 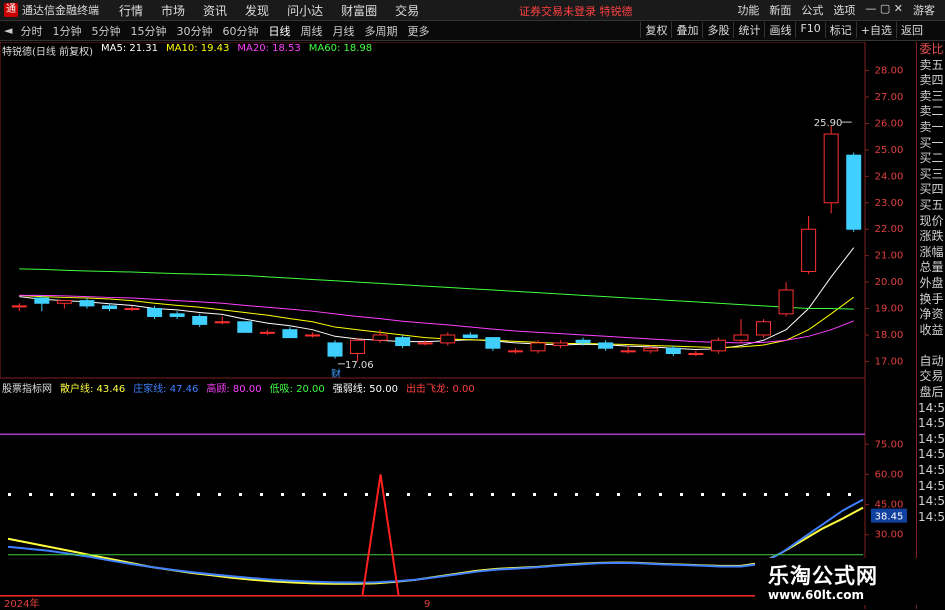 What do you see at coordinates (931, 50) in the screenshot?
I see `side-item-0: 委比` at bounding box center [931, 50].